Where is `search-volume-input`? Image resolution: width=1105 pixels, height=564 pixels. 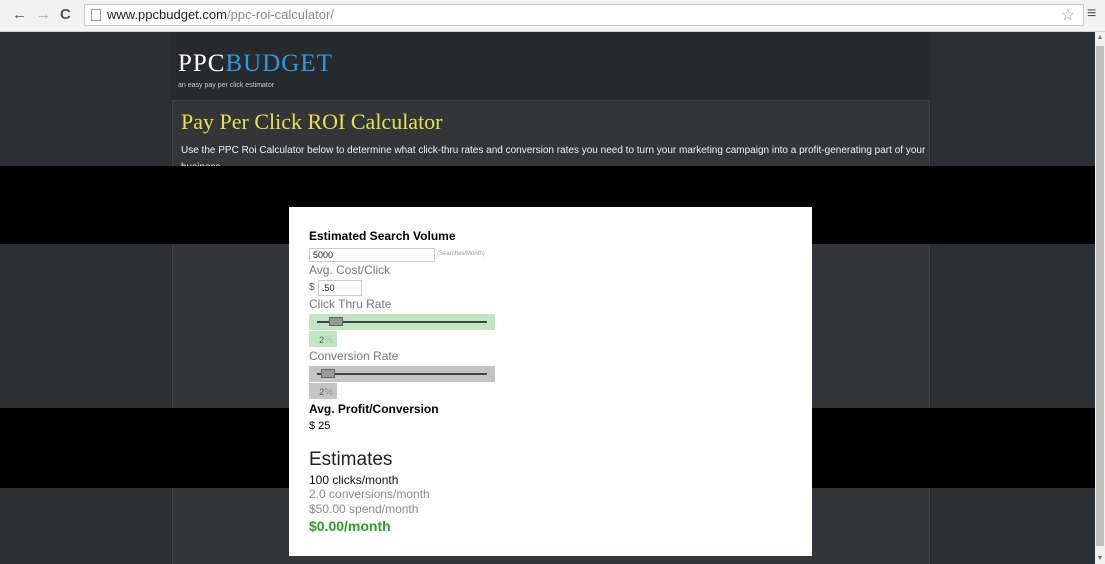
search-volume-input is located at coordinates (372, 255).